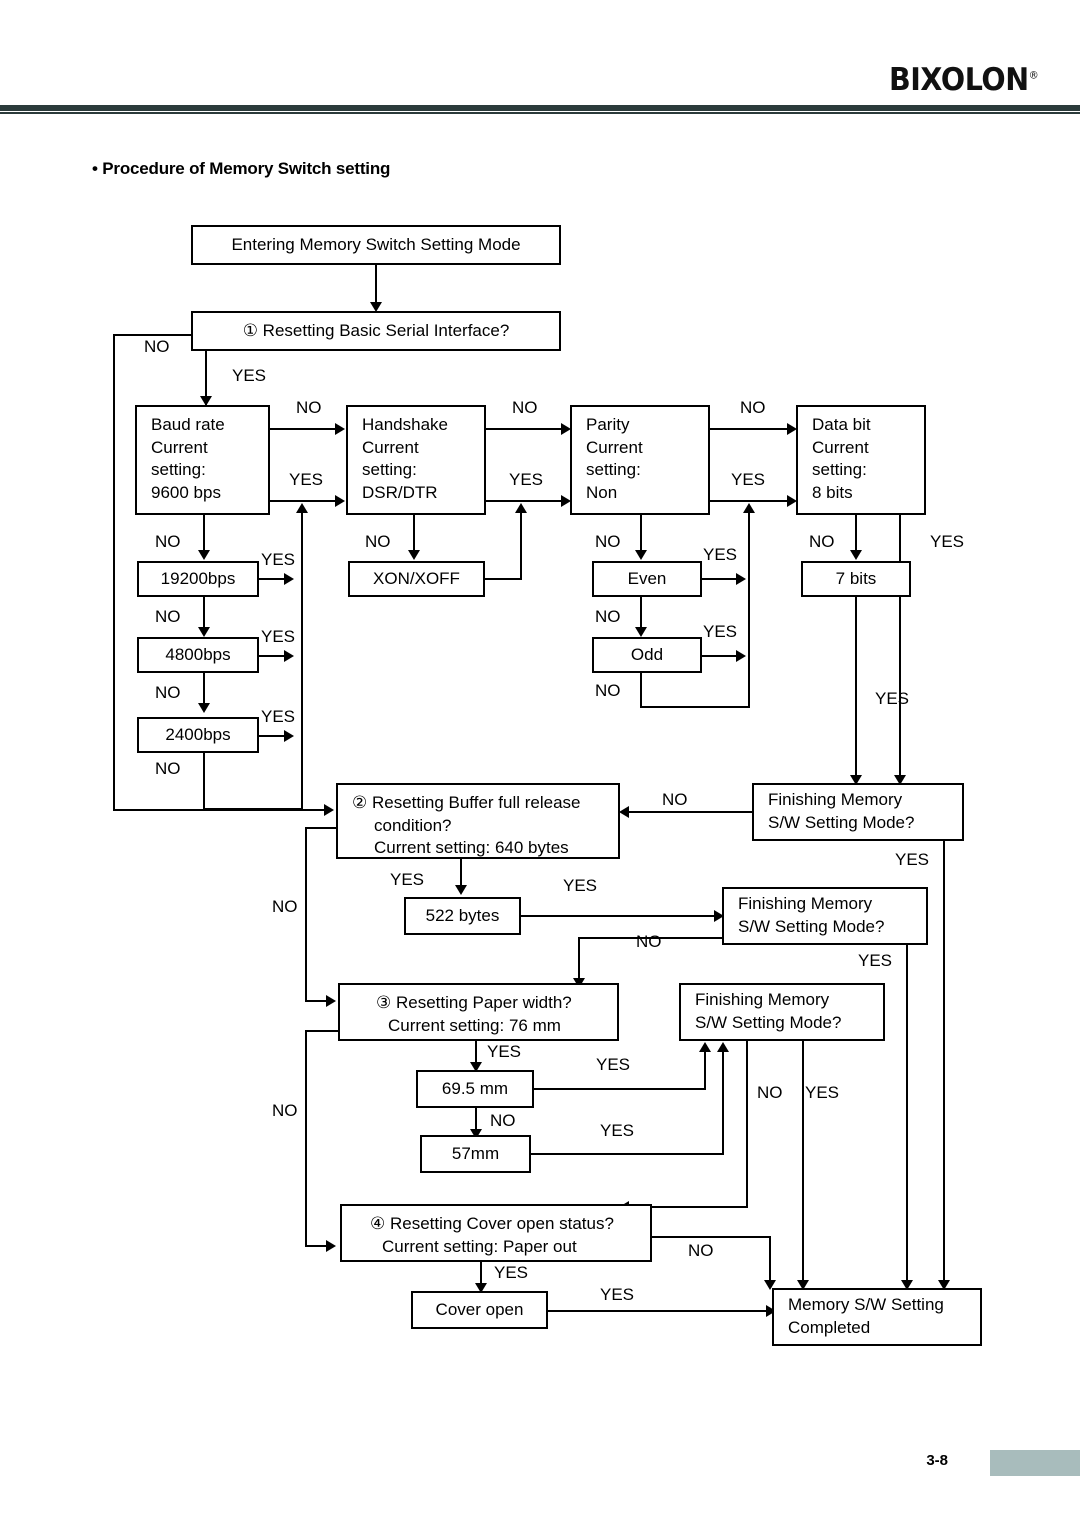  What do you see at coordinates (198, 734) in the screenshot?
I see `node-2400bps-label: 2400bps` at bounding box center [198, 734].